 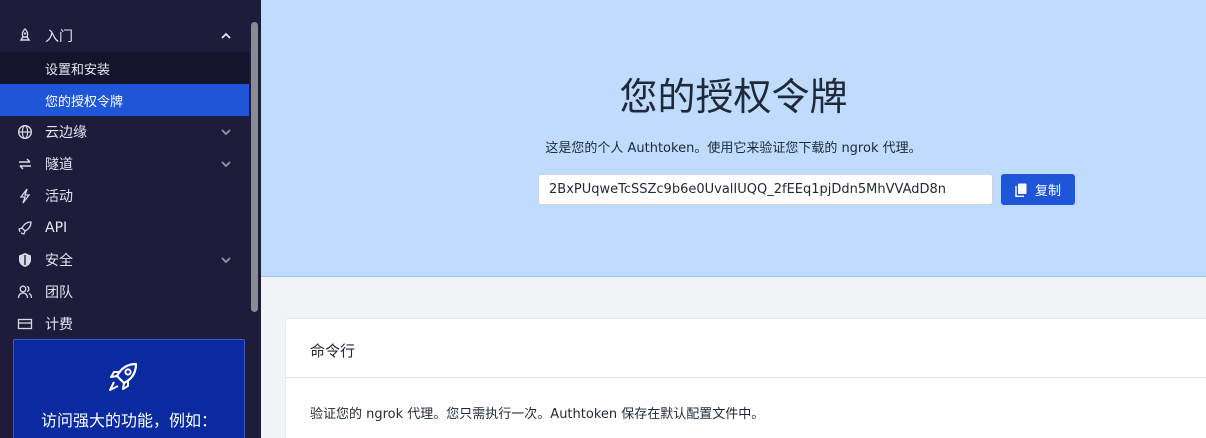 What do you see at coordinates (124, 292) in the screenshot?
I see `sidebar-item-team: 团队` at bounding box center [124, 292].